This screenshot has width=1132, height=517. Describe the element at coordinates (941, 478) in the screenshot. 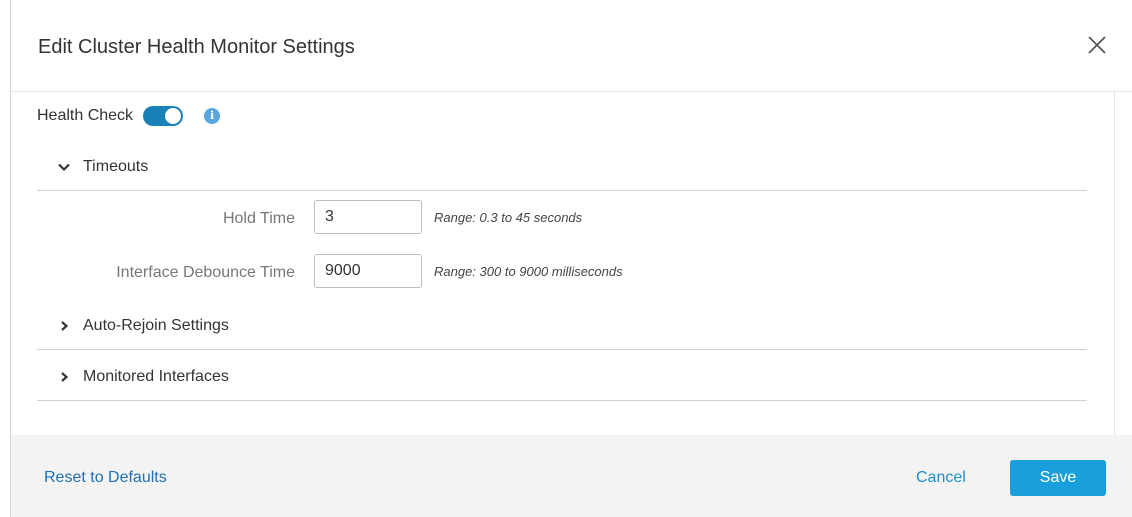

I see `cancel-button: Cancel` at that location.